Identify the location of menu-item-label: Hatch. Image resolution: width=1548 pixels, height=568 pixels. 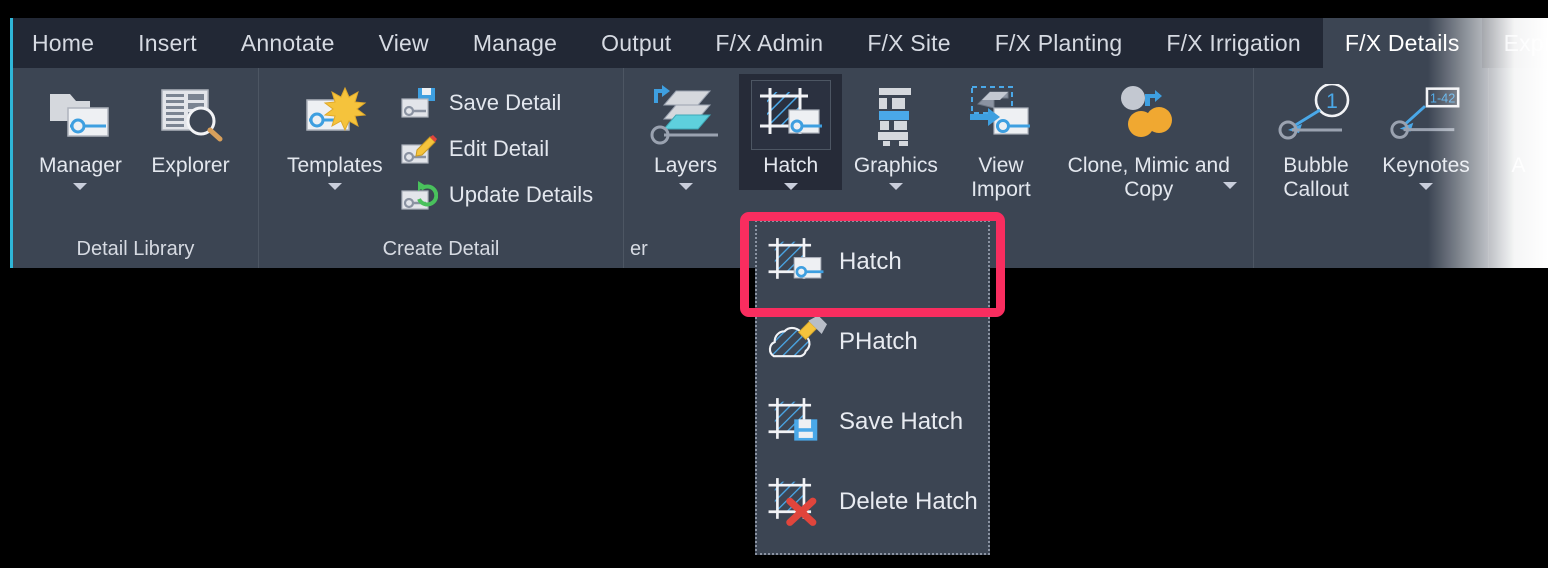
(870, 261).